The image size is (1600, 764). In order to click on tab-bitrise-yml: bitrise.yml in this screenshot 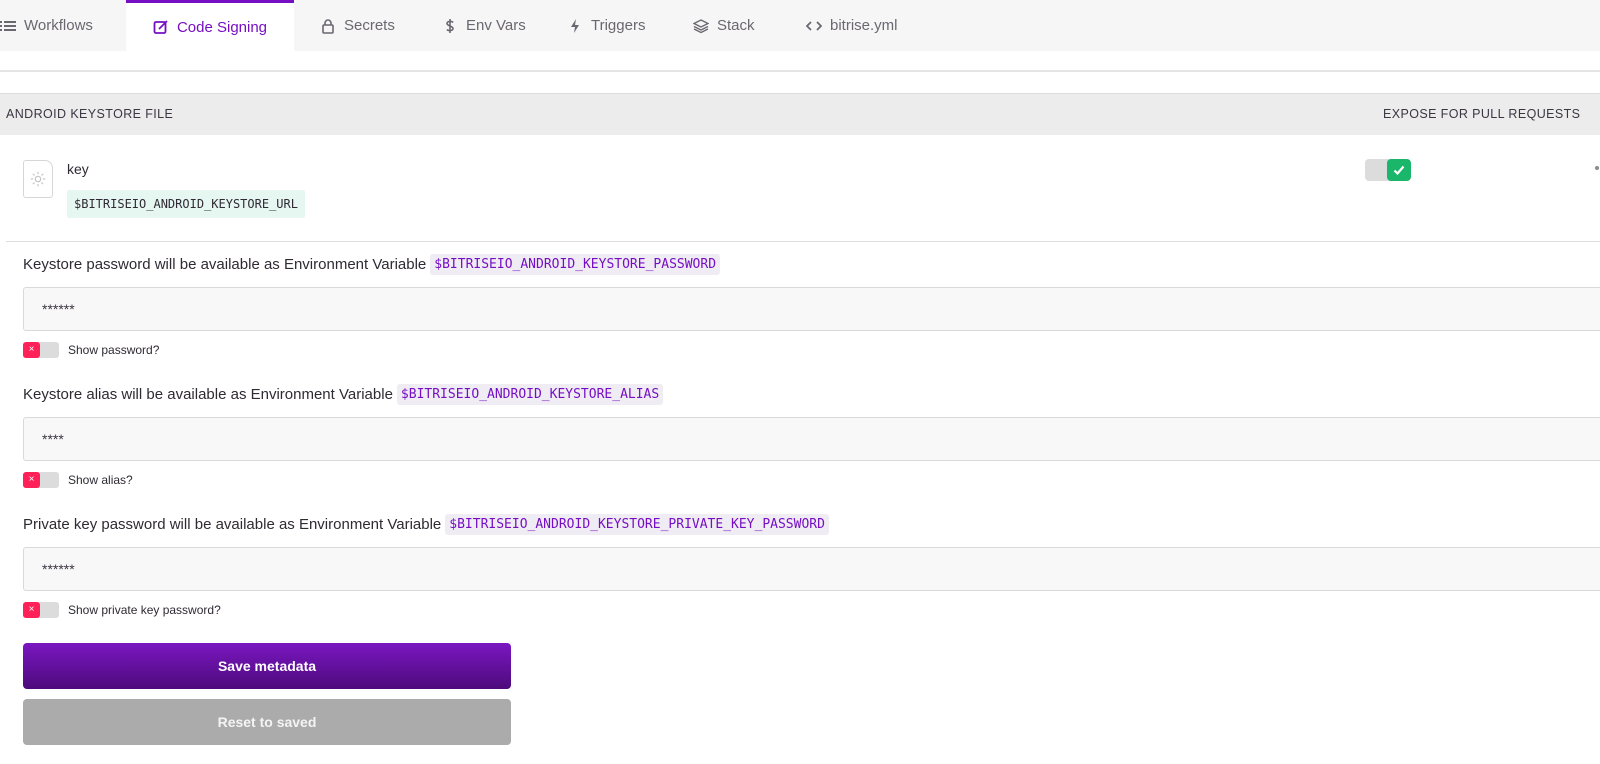, I will do `click(852, 25)`.